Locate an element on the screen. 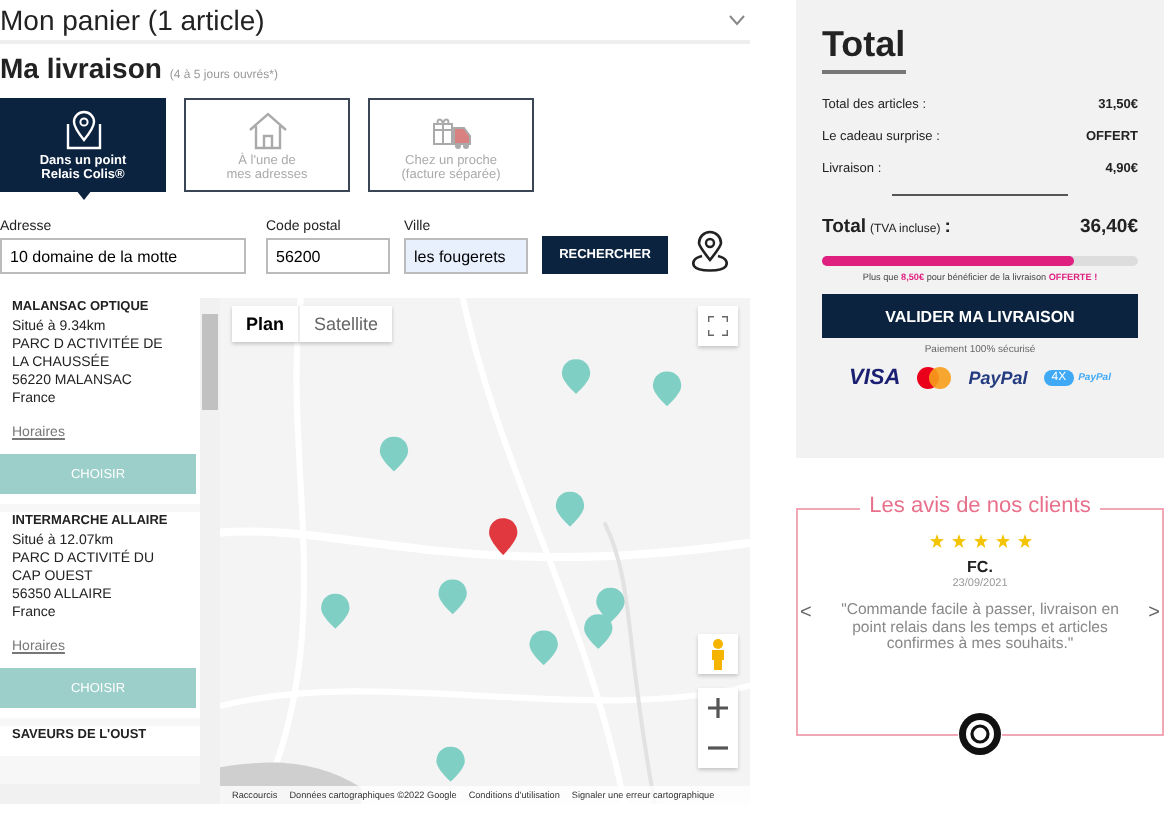 This screenshot has height=838, width=1164. summary-title: Total is located at coordinates (864, 49).